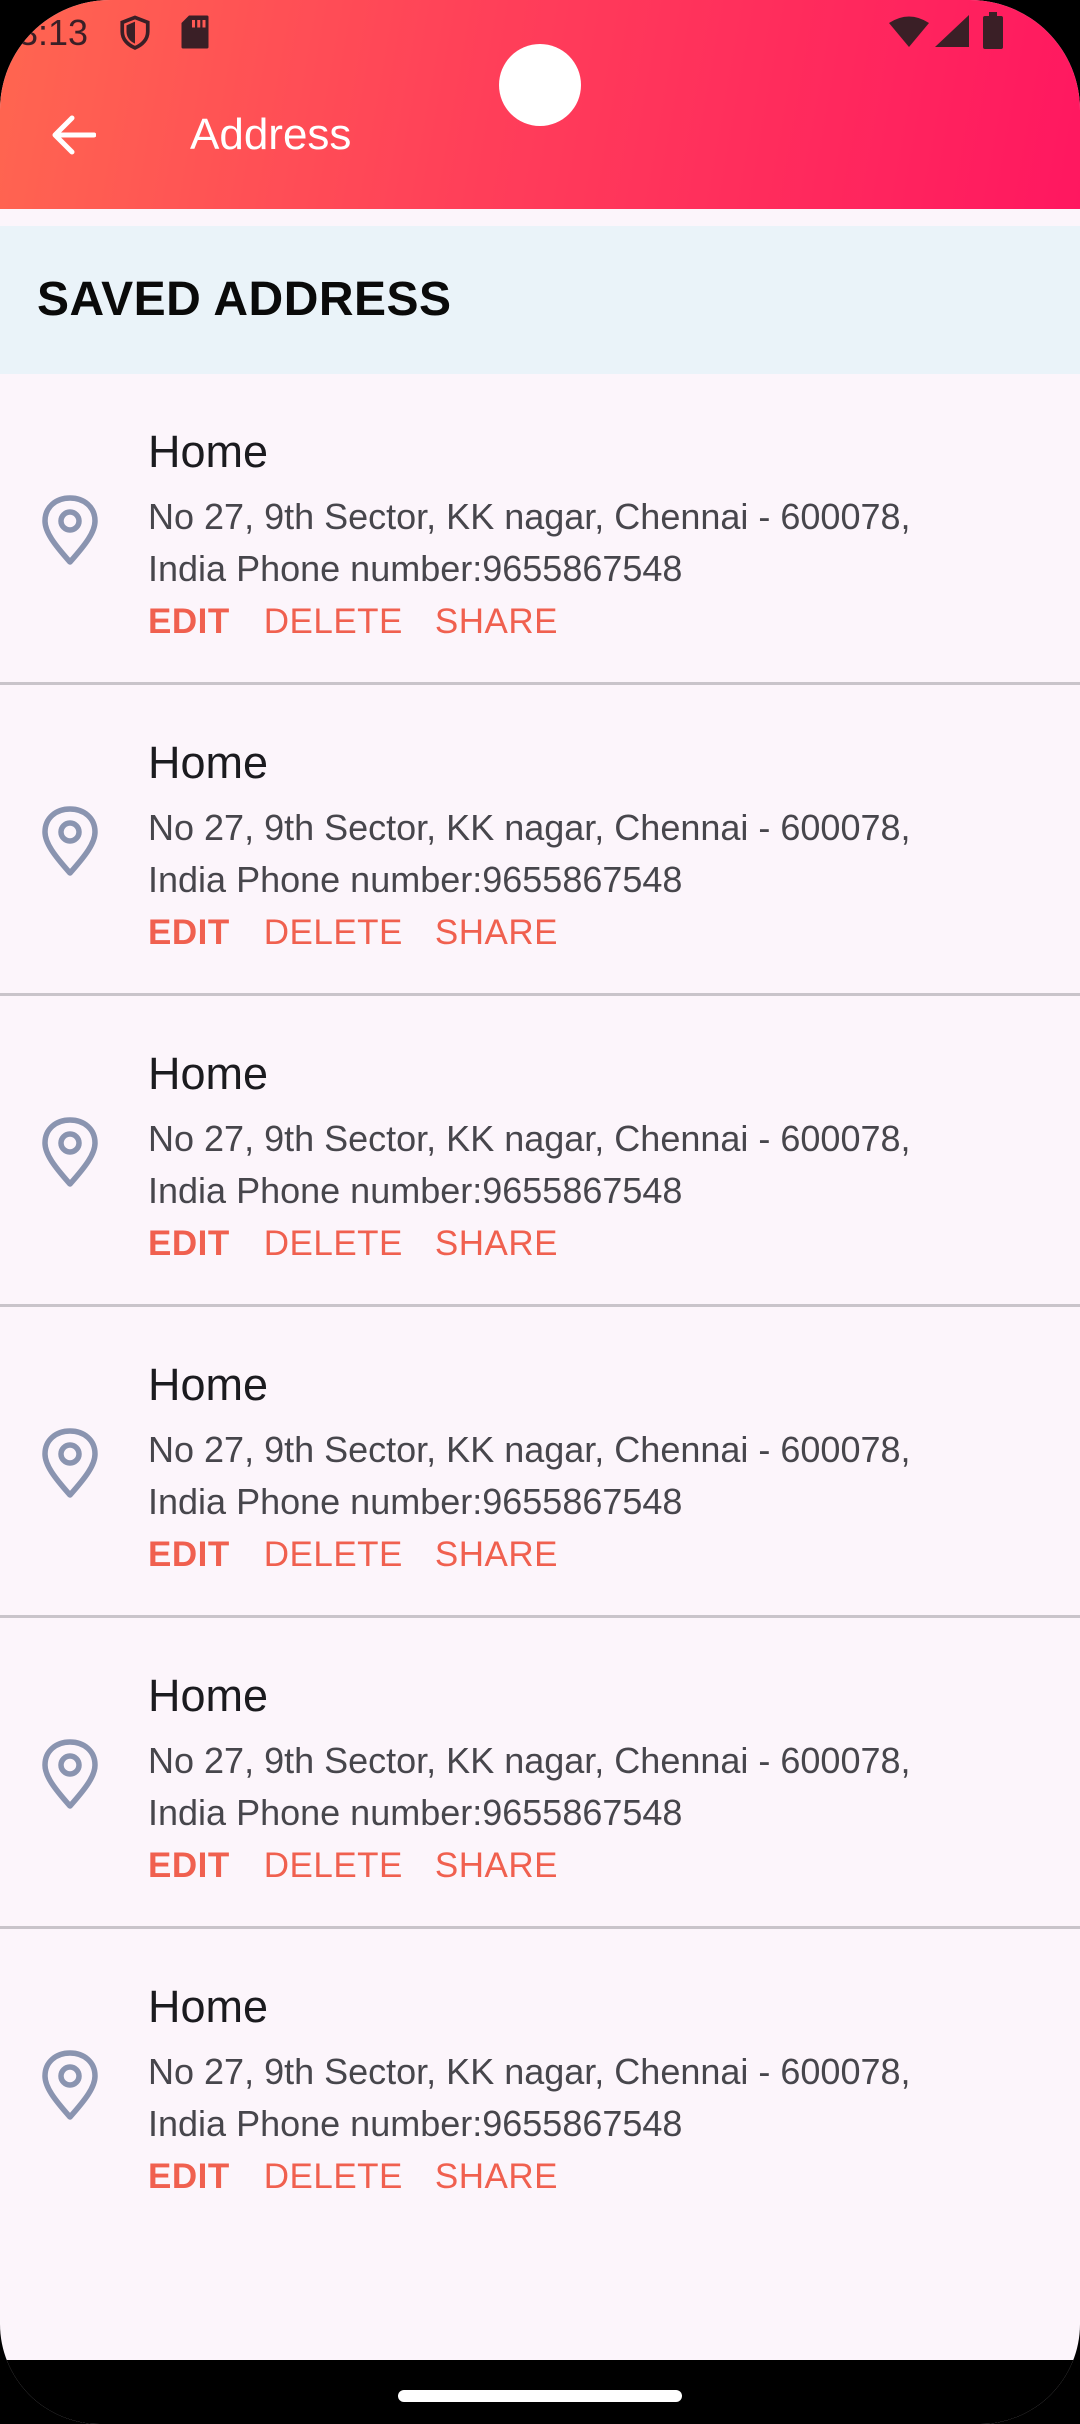 This screenshot has width=1080, height=2424. I want to click on app-bar: 3:13 Address, so click(540, 104).